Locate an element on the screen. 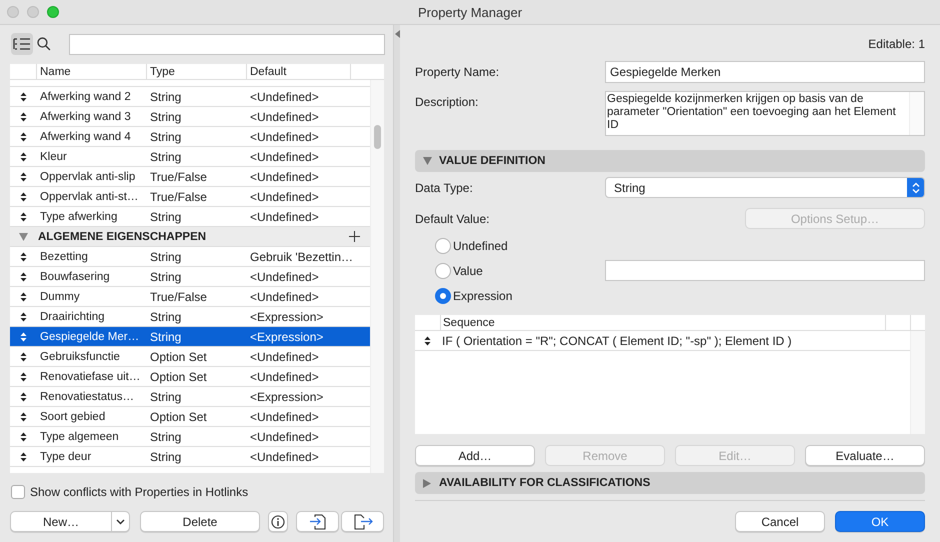 The height and width of the screenshot is (542, 940). info-button is located at coordinates (278, 521).